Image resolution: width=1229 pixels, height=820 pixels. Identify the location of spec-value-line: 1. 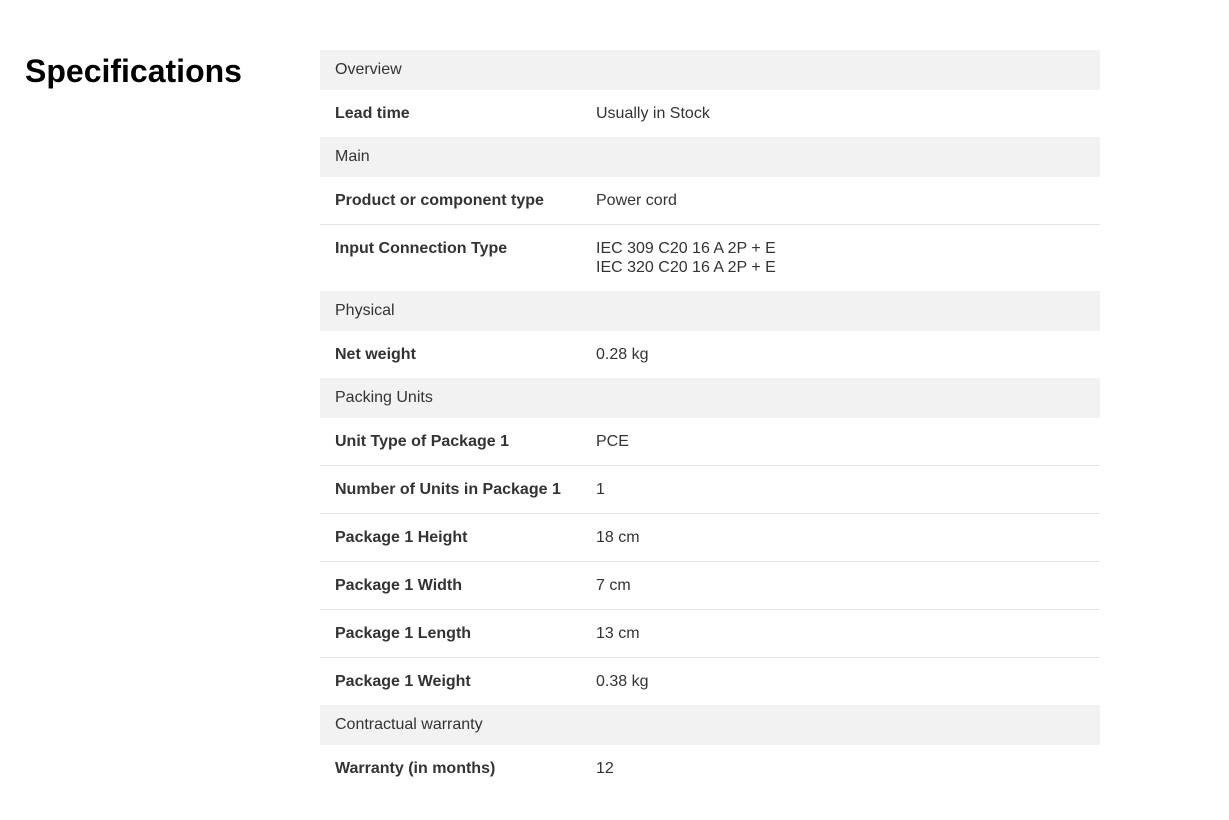
(600, 489).